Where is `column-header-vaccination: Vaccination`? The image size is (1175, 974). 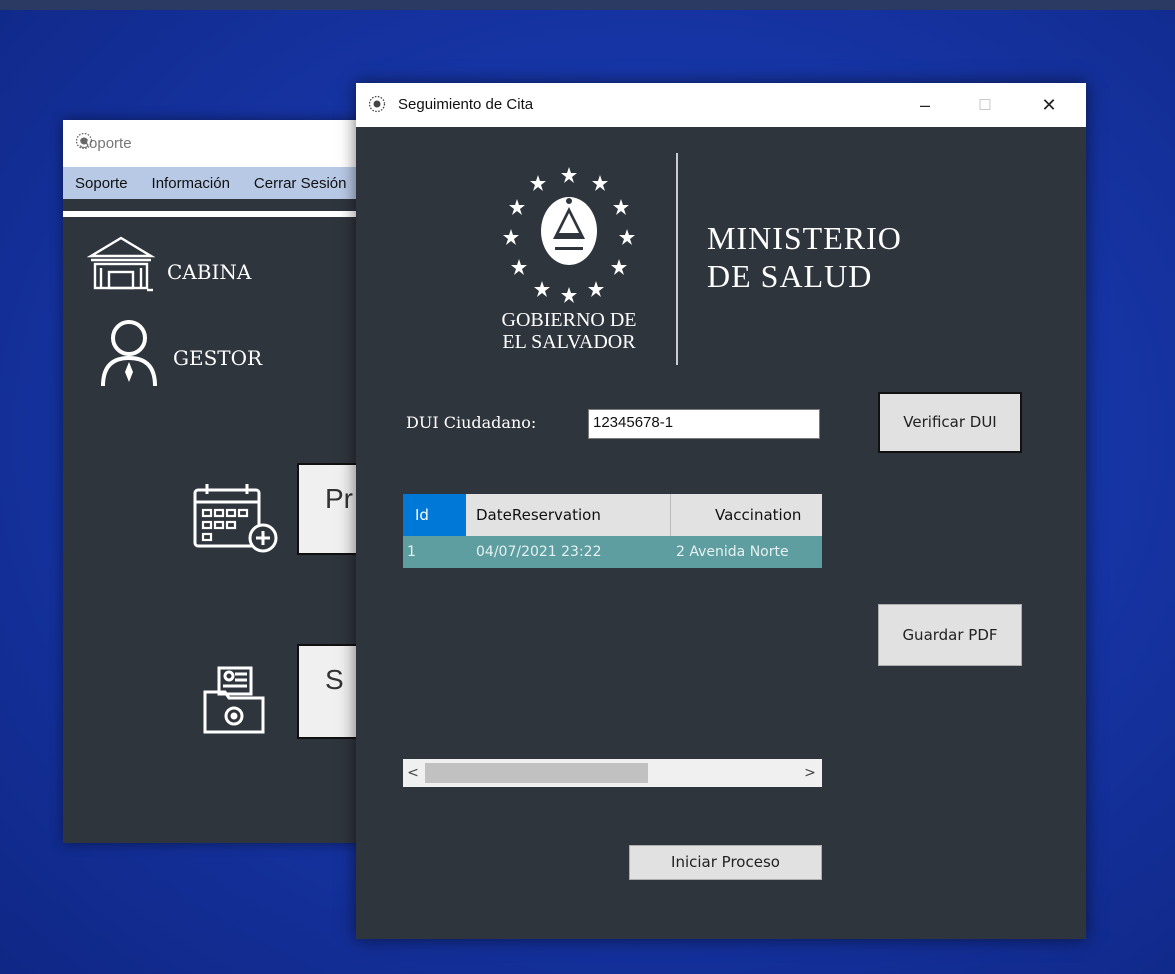 column-header-vaccination: Vaccination is located at coordinates (746, 515).